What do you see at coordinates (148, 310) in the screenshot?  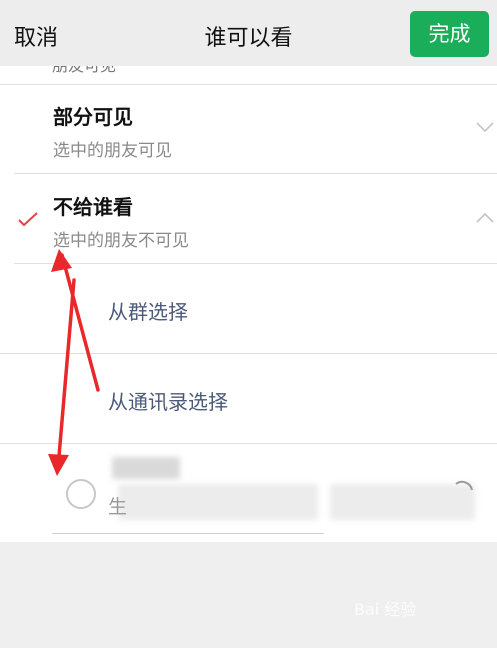 I see `select-from-group-item: 从群选择` at bounding box center [148, 310].